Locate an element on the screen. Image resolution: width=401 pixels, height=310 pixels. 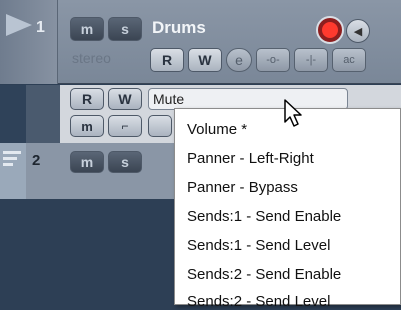
track-2-solo-button: s is located at coordinates (125, 162).